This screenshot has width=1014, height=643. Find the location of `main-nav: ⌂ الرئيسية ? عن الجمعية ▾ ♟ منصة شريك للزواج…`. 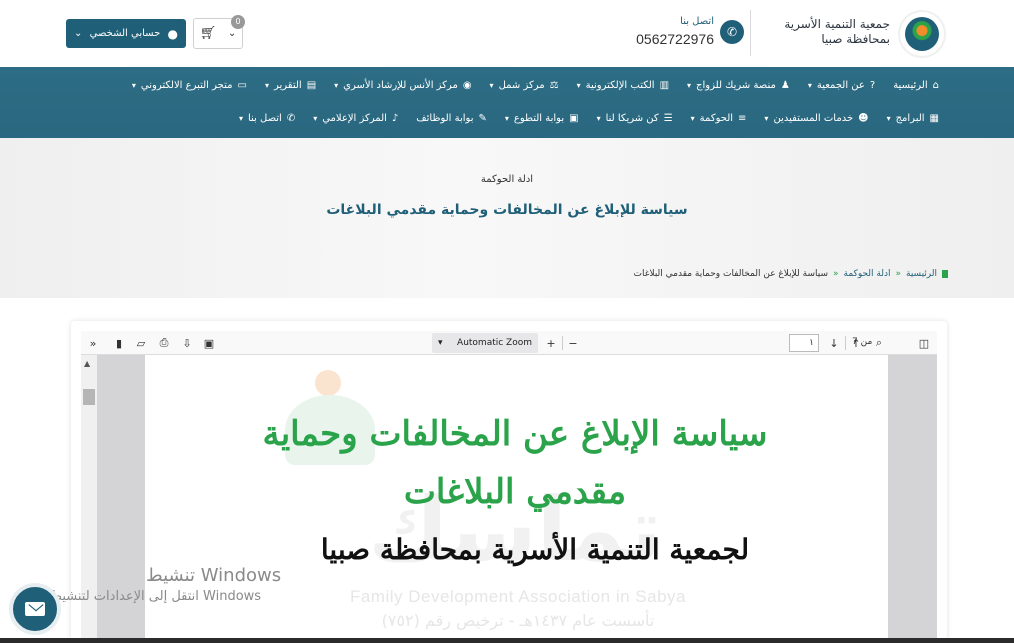

main-nav: ⌂ الرئيسية ? عن الجمعية ▾ ♟ منصة شريك للزواج… is located at coordinates (507, 102).